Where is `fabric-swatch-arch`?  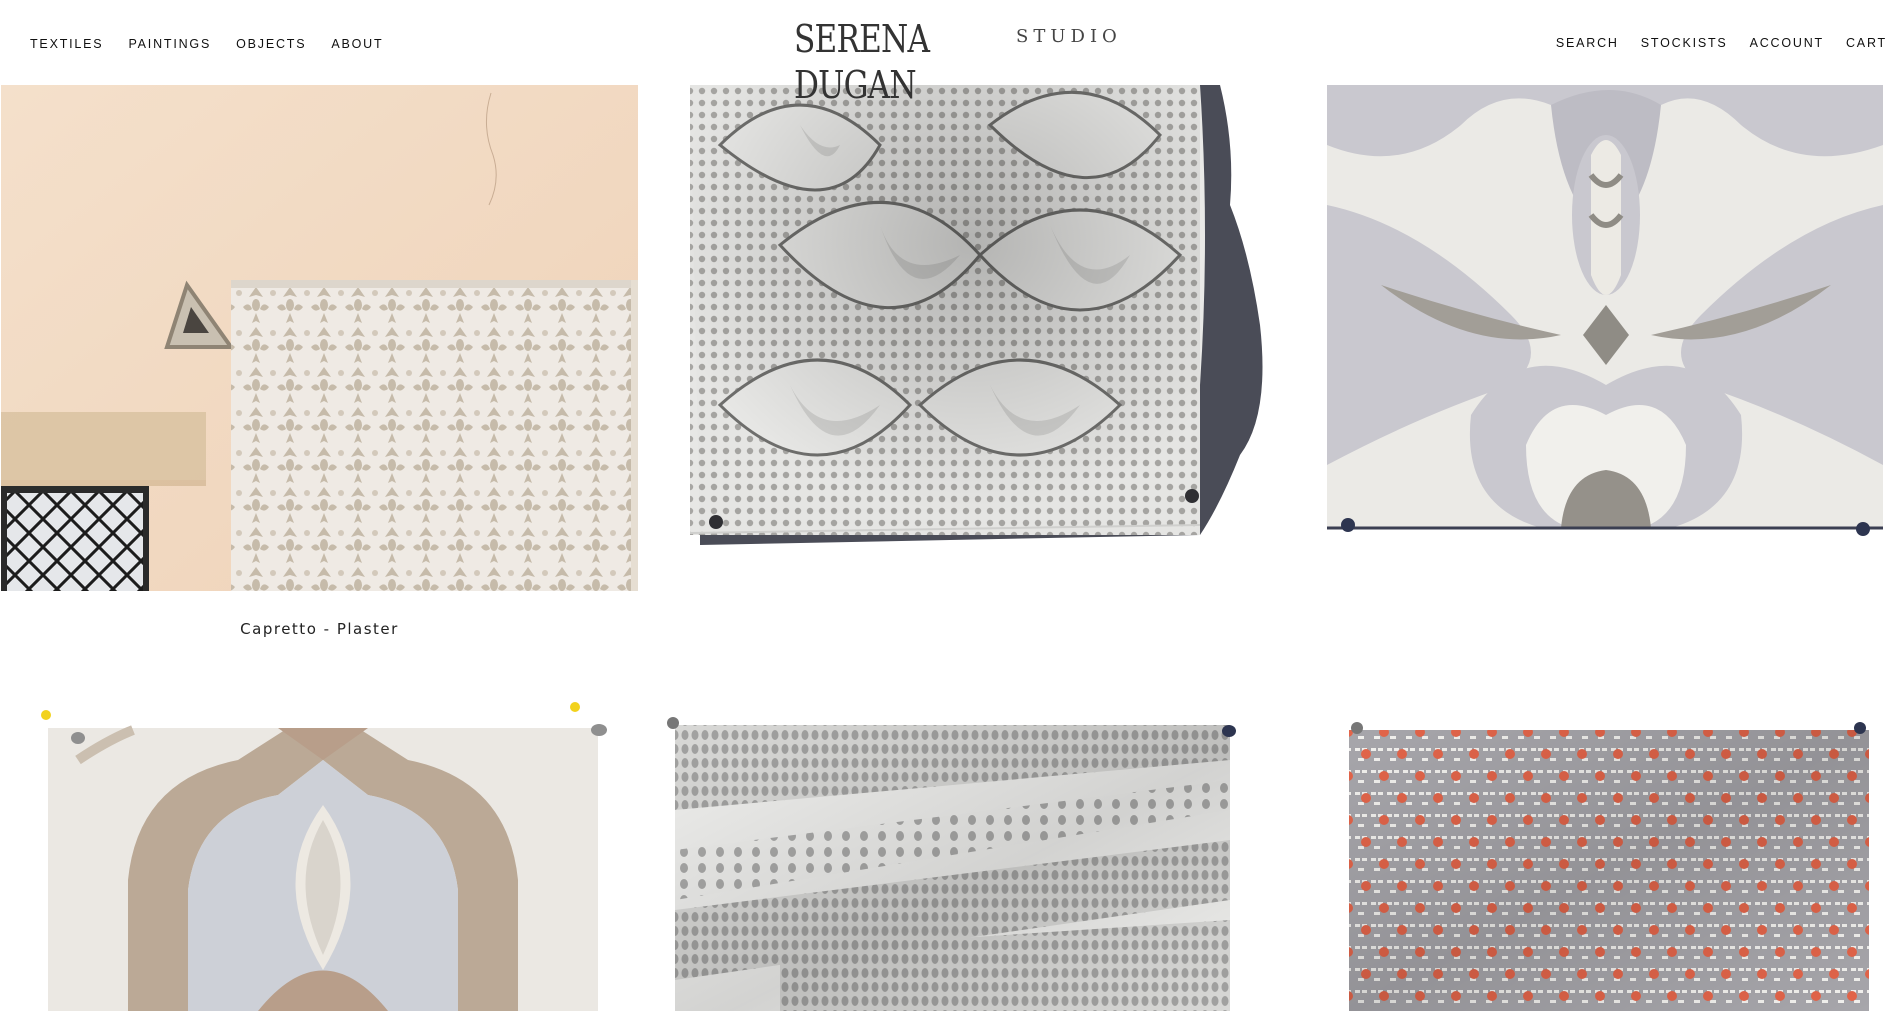
fabric-swatch-arch is located at coordinates (323, 868).